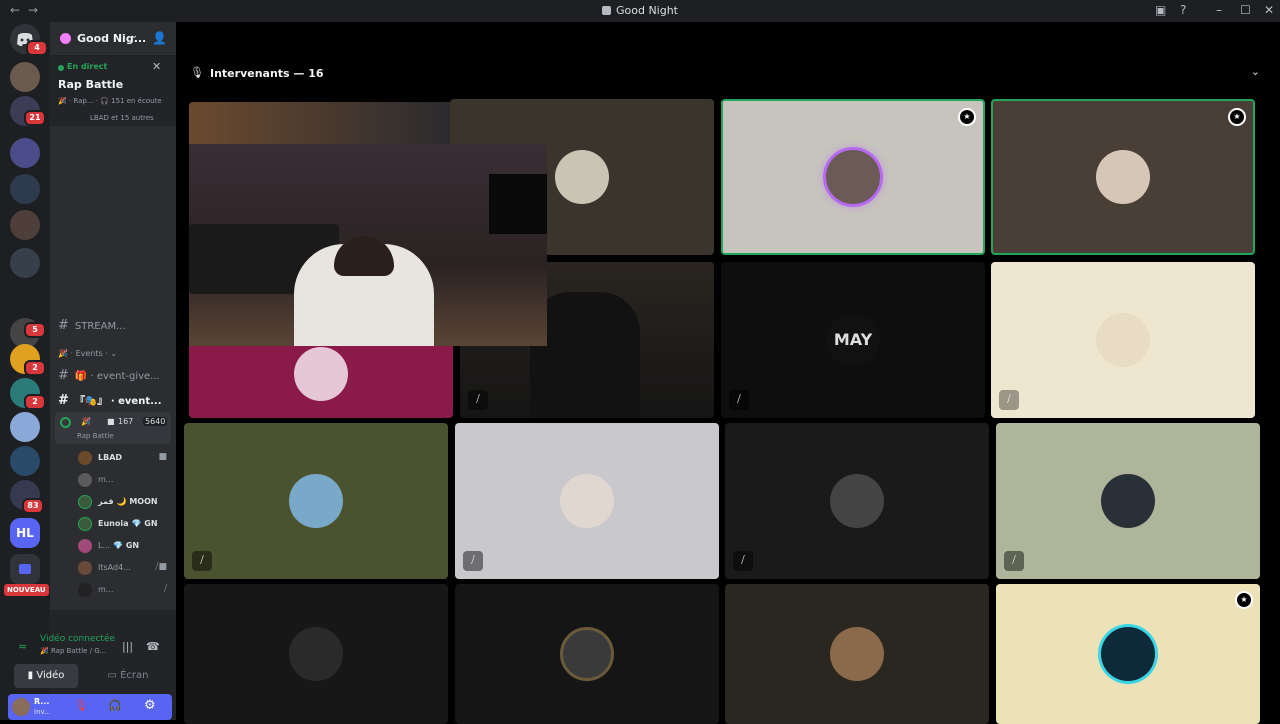 This screenshot has width=1280, height=724. What do you see at coordinates (86, 421) in the screenshot?
I see `voice-emoji: 🎉` at bounding box center [86, 421].